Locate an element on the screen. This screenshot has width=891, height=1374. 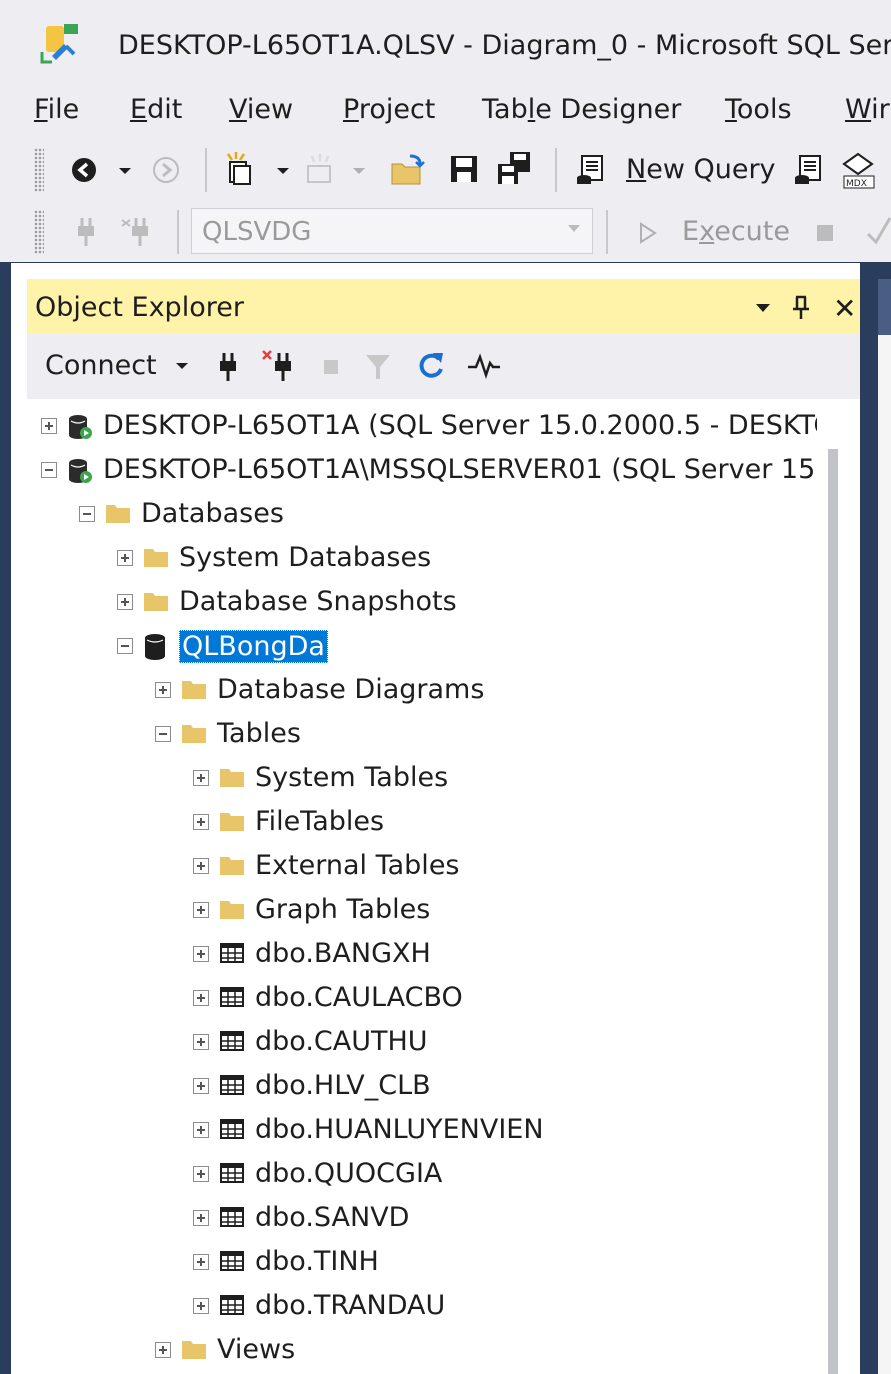
tree-node: System Tables is located at coordinates (422, 779).